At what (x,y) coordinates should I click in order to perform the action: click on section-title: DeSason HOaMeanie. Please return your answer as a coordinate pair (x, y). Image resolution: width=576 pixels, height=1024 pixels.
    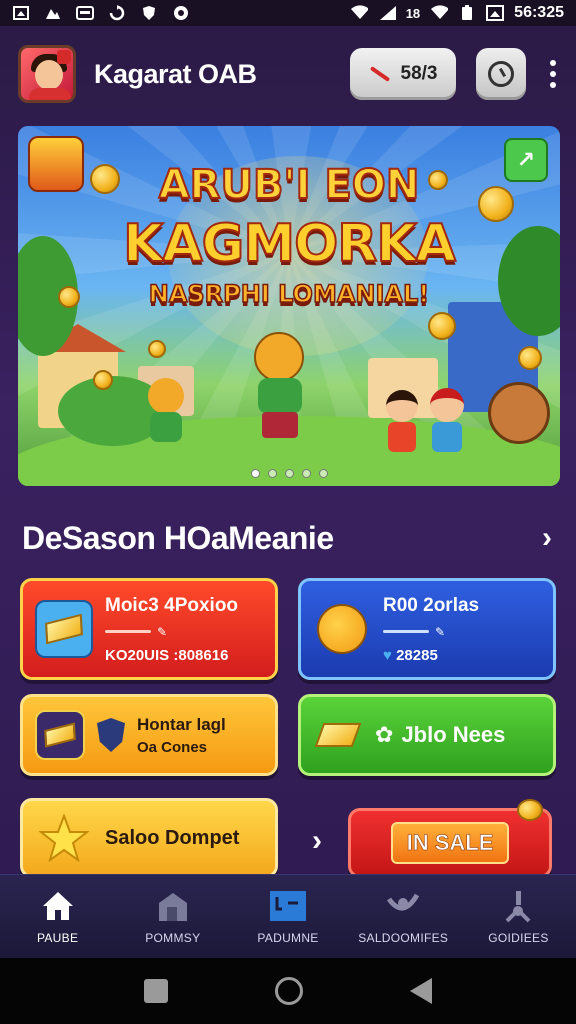
    Looking at the image, I should click on (178, 537).